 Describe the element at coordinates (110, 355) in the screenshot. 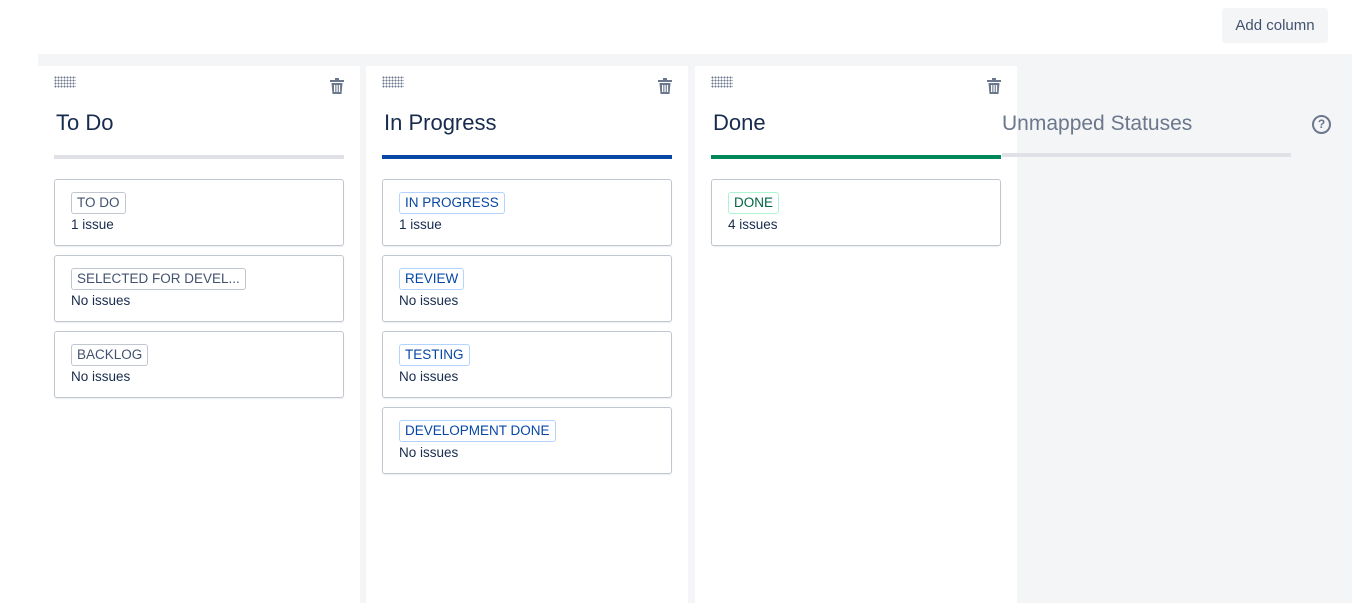

I see `status-lozenge: BACKLOG` at that location.